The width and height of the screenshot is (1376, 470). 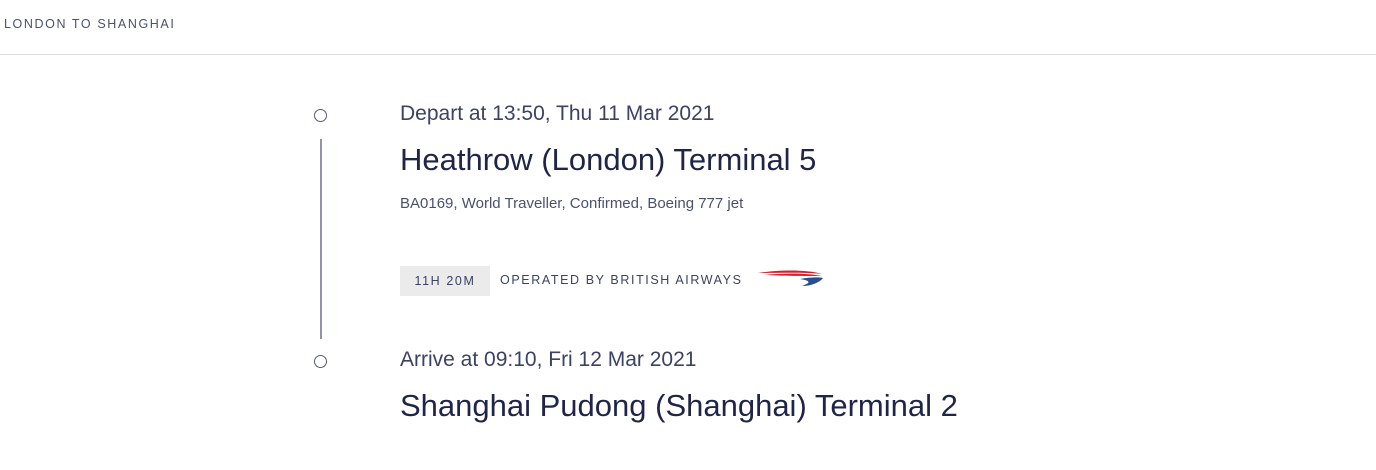 I want to click on route-title: LONDON TO SHANGHAI, so click(x=90, y=24).